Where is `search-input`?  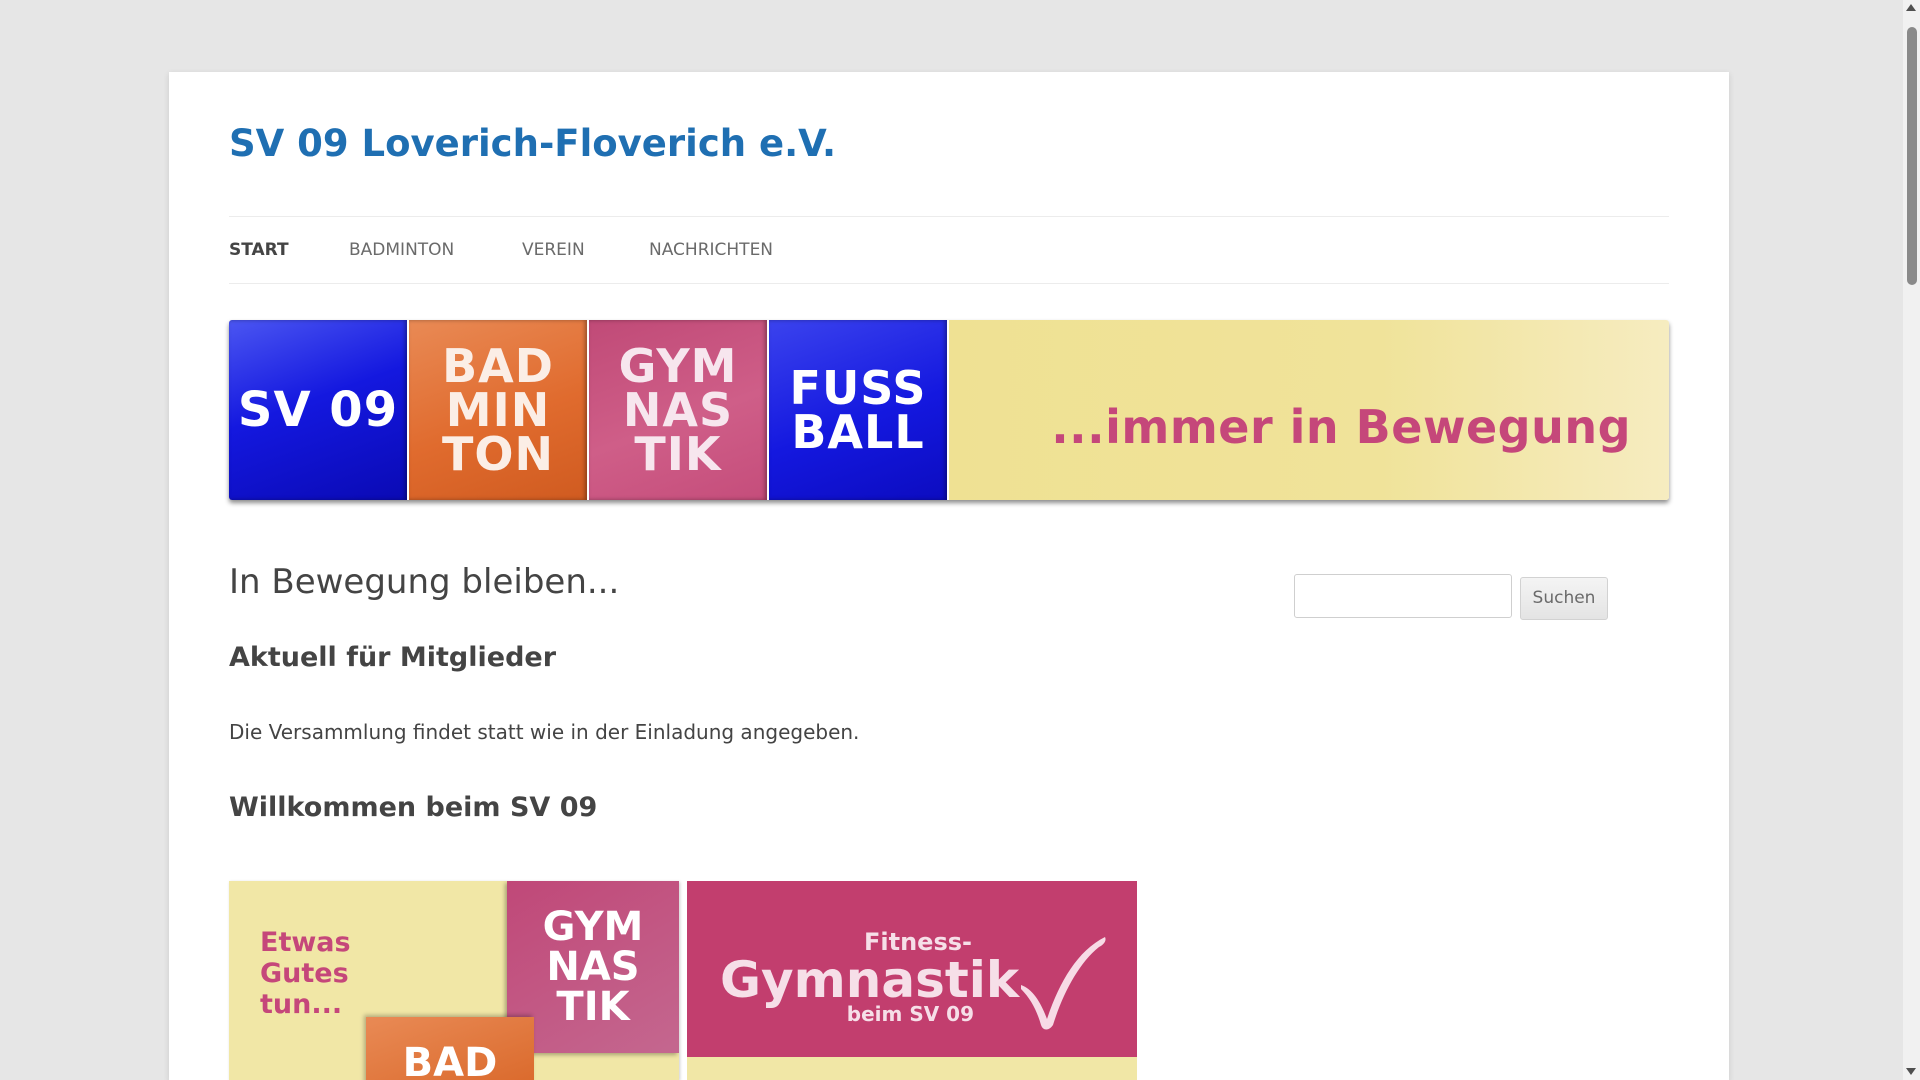 search-input is located at coordinates (1403, 596).